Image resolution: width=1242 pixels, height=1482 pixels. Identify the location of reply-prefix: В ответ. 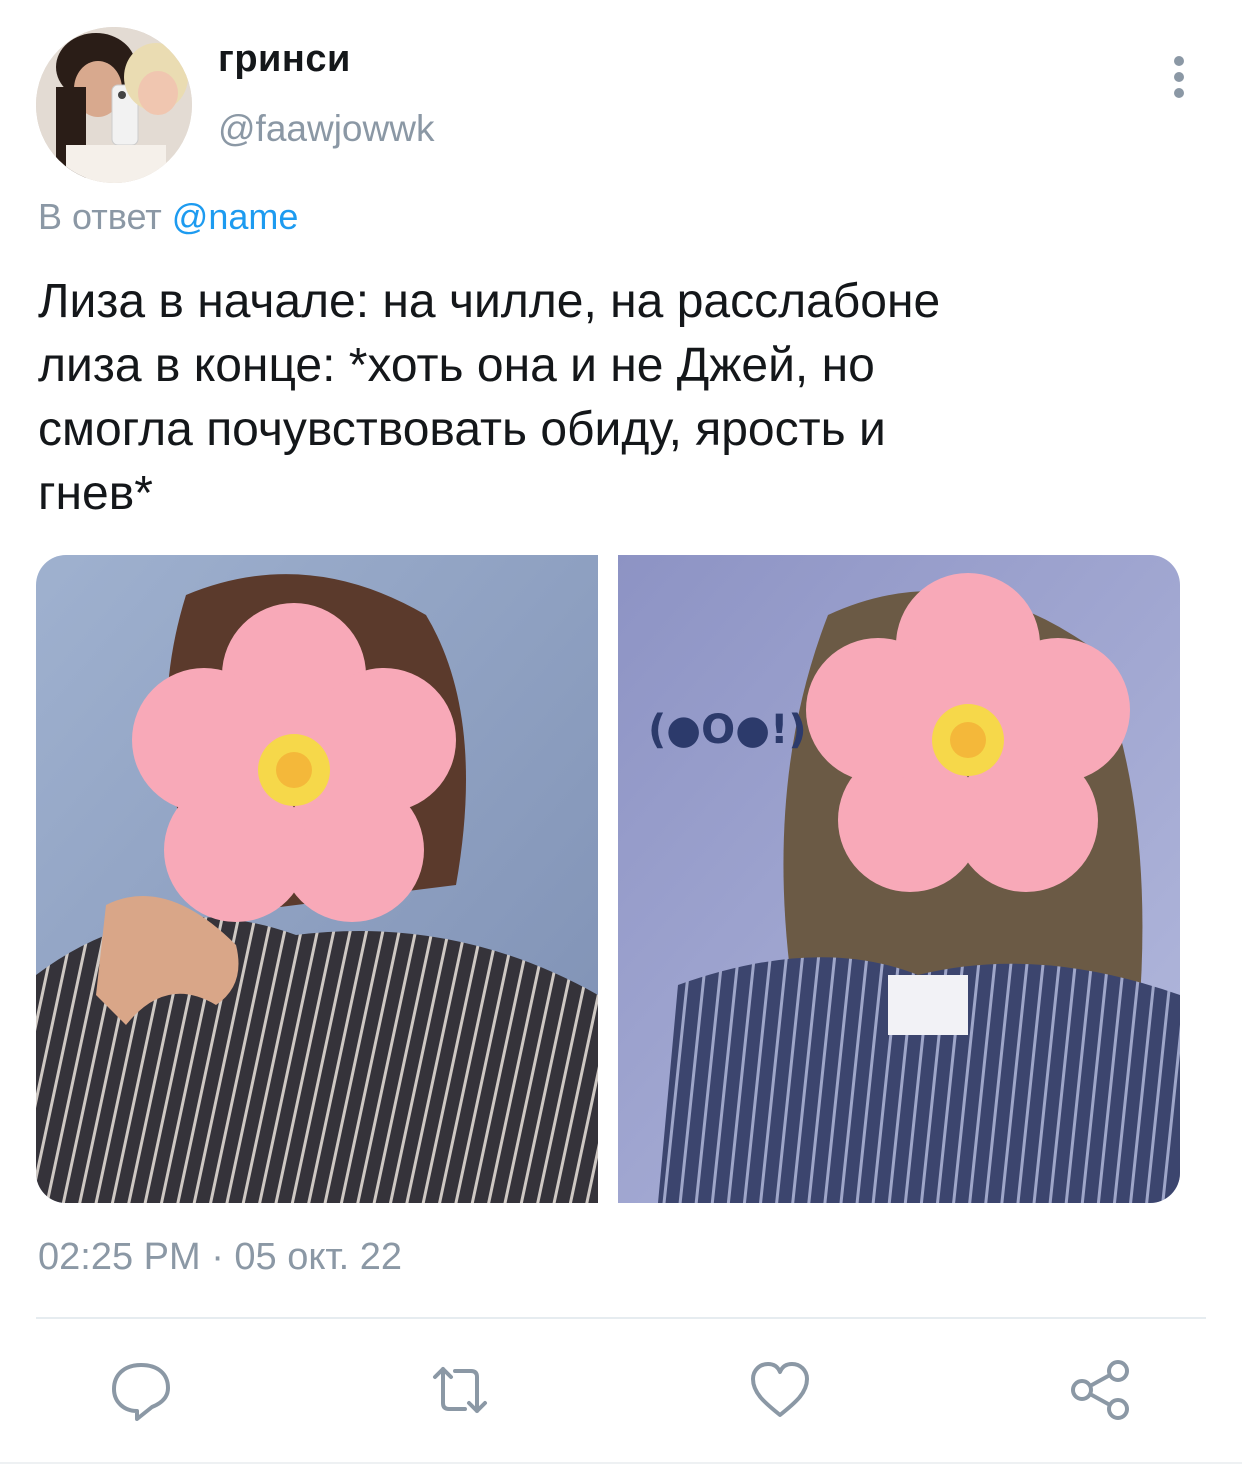
(100, 216).